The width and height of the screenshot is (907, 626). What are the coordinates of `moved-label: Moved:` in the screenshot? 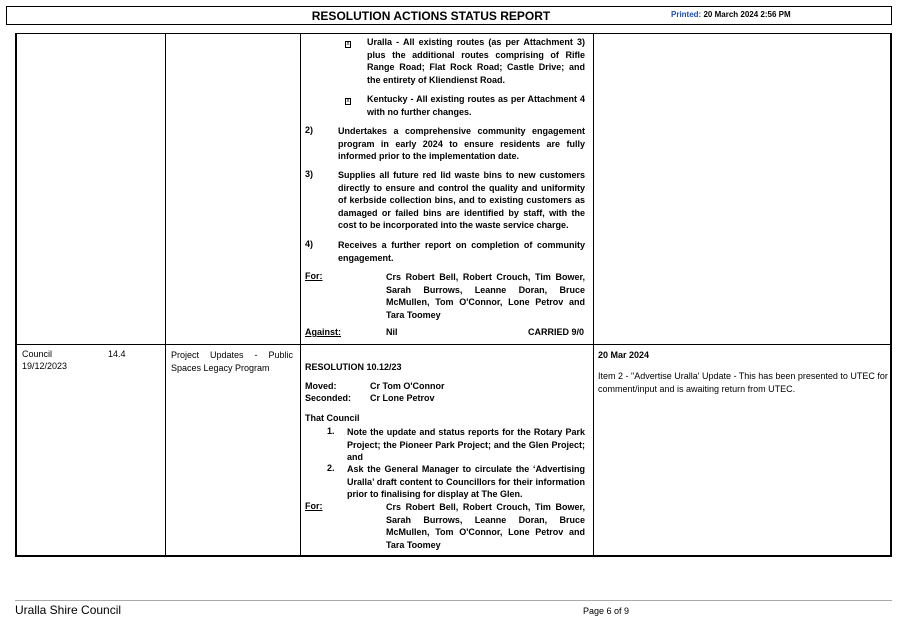 It's located at (321, 386).